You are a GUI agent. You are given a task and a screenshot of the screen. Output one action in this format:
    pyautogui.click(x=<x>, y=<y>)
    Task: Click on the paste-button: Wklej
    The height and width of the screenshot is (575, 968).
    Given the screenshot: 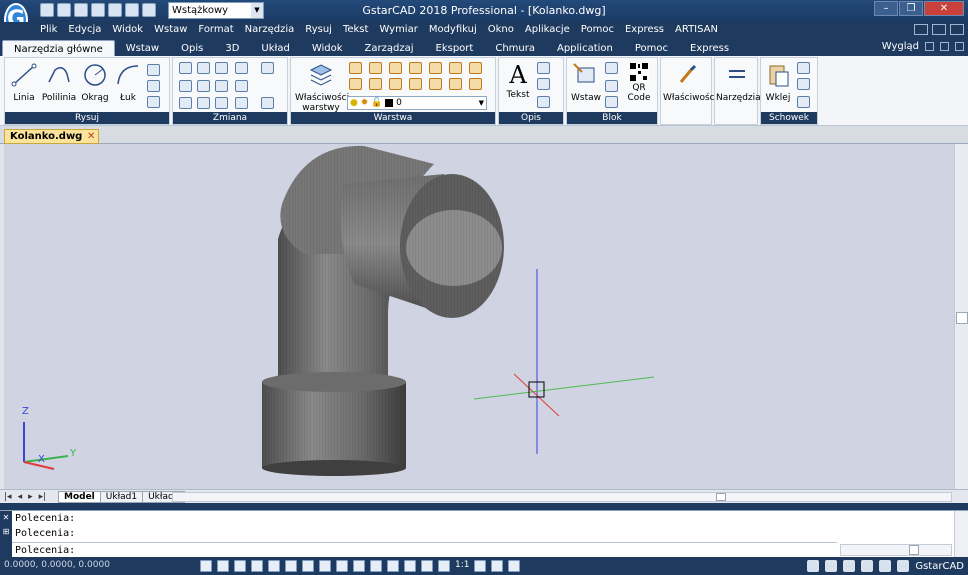 What is the action you would take?
    pyautogui.click(x=778, y=82)
    